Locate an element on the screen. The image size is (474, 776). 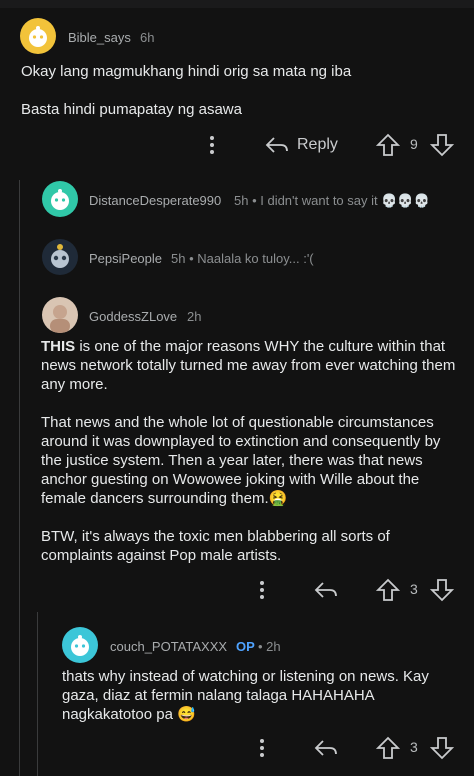
paragraph: Basta hindi pumapatay ng asawa is located at coordinates (131, 109).